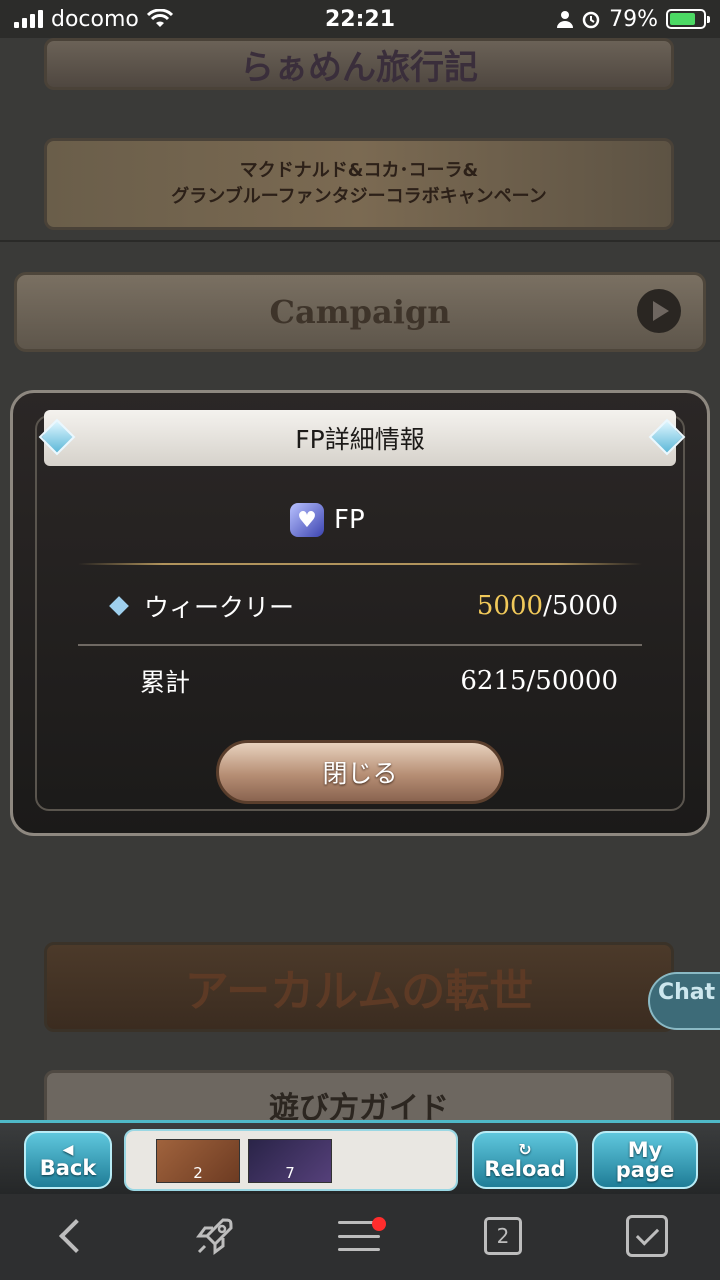 Image resolution: width=720 pixels, height=1280 pixels. I want to click on heart-crystal-icon: ♥, so click(307, 520).